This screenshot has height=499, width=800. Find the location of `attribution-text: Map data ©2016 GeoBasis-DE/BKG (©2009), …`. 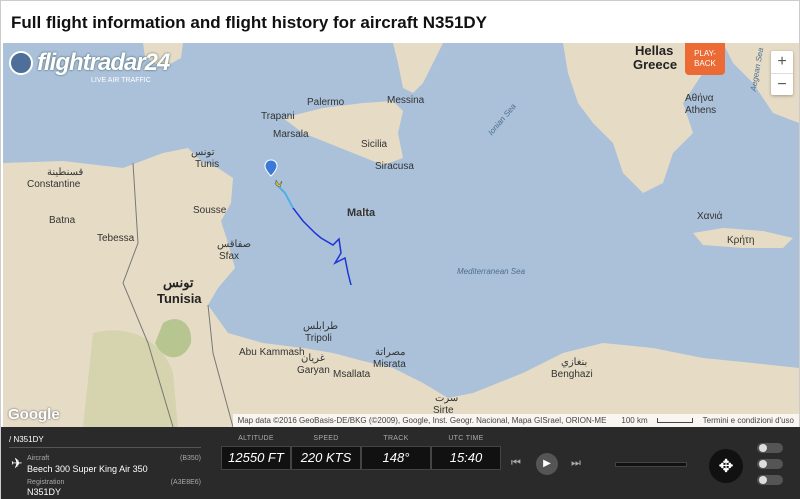

attribution-text: Map data ©2016 GeoBasis-DE/BKG (©2009), … is located at coordinates (422, 420).